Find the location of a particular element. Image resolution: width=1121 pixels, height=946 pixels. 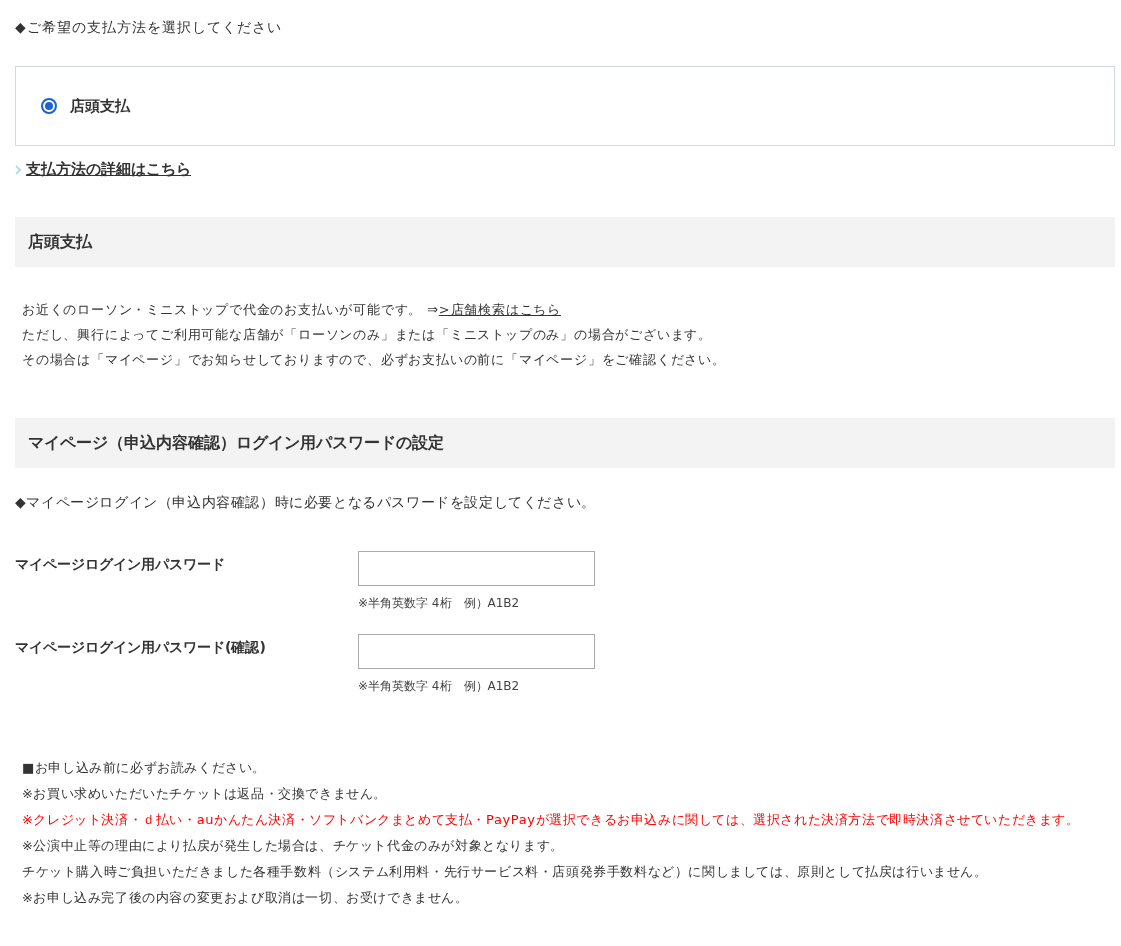

info-text: その場合は「マイページ」でお知らせしておりますので、必ずお支払いの前に「マイページ」をご確認ください。 is located at coordinates (374, 360).